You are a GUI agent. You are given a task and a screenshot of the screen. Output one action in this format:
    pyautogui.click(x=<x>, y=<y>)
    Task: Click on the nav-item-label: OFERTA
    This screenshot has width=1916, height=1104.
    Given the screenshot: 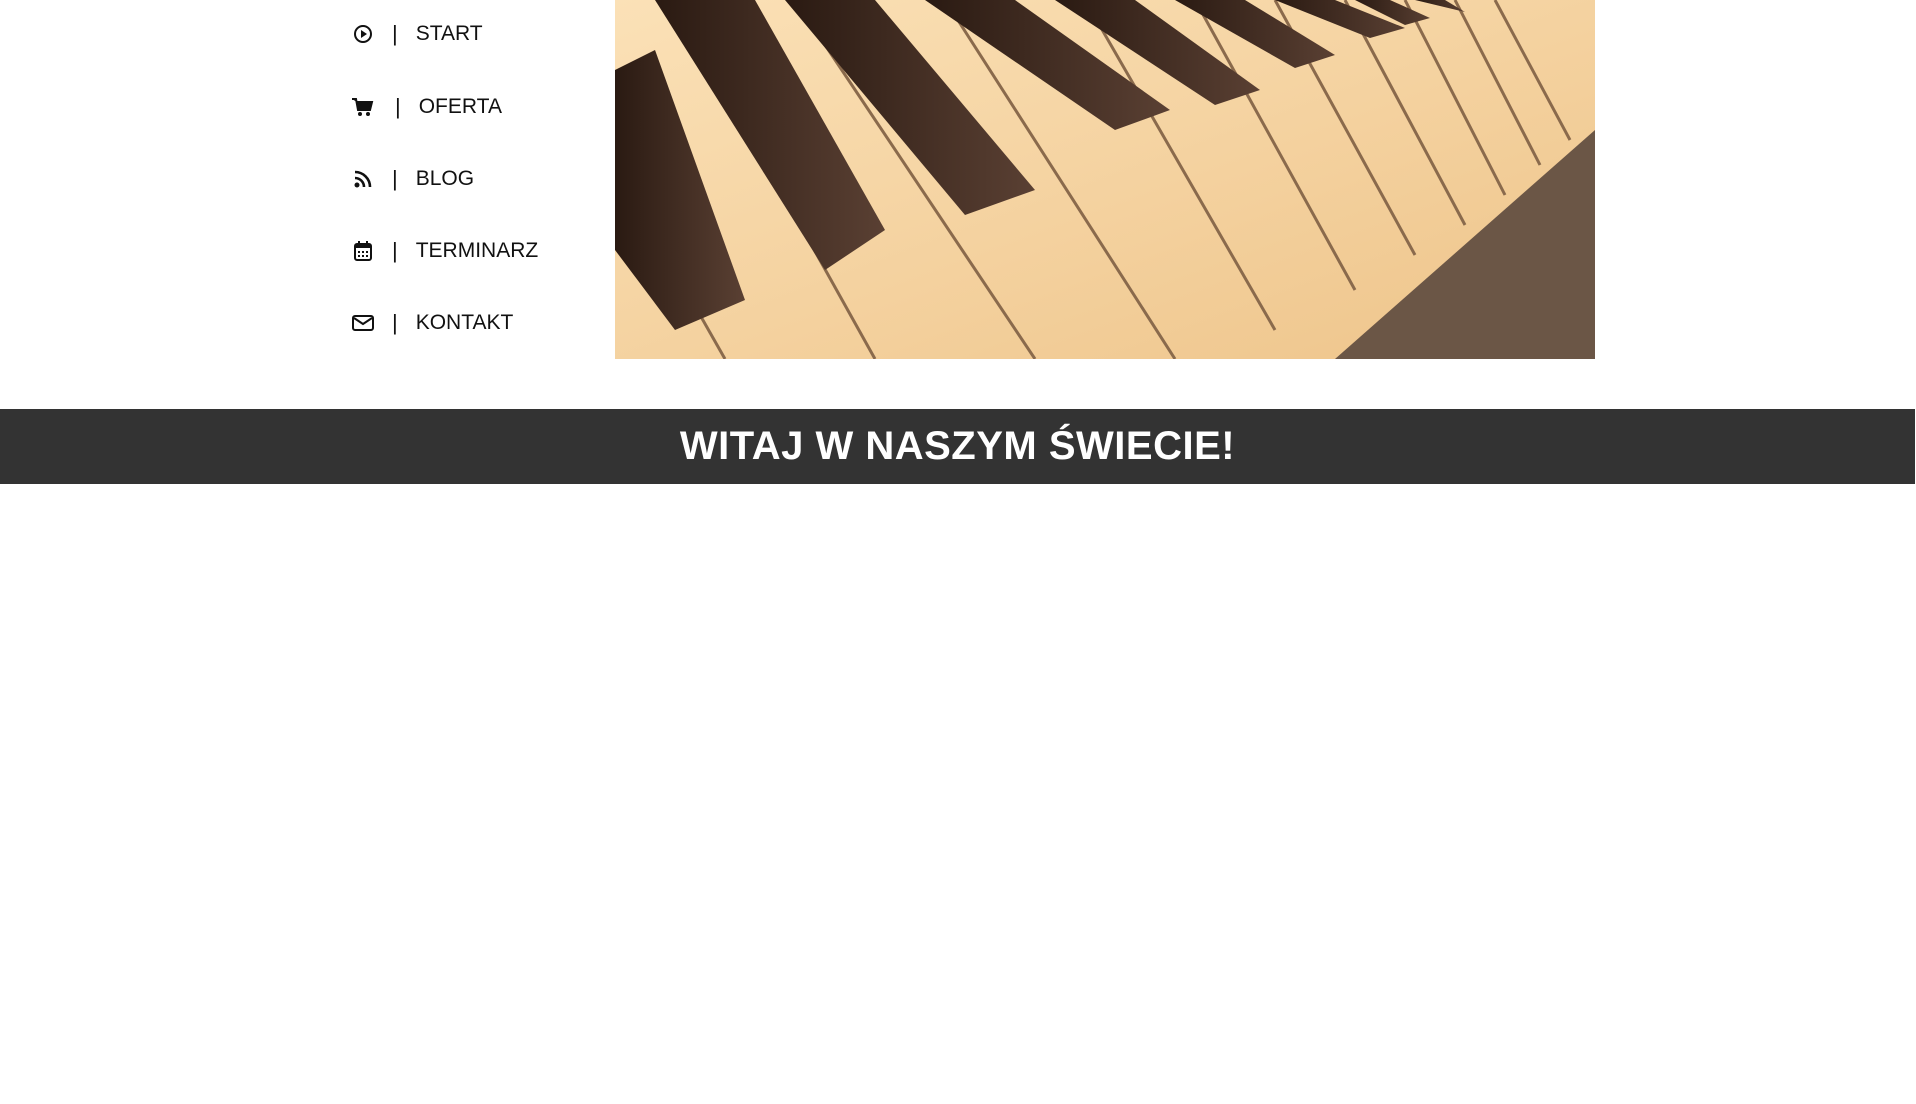 What is the action you would take?
    pyautogui.click(x=460, y=106)
    